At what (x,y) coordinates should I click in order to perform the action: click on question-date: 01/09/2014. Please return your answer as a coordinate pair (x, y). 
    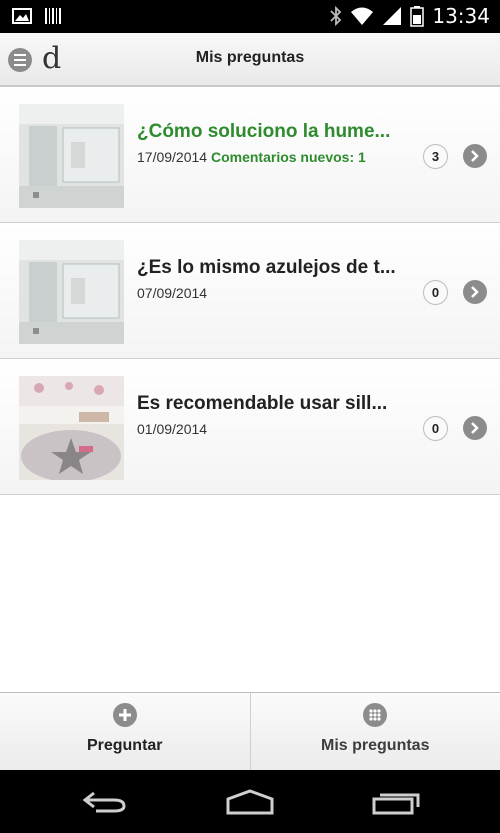
    Looking at the image, I should click on (172, 429).